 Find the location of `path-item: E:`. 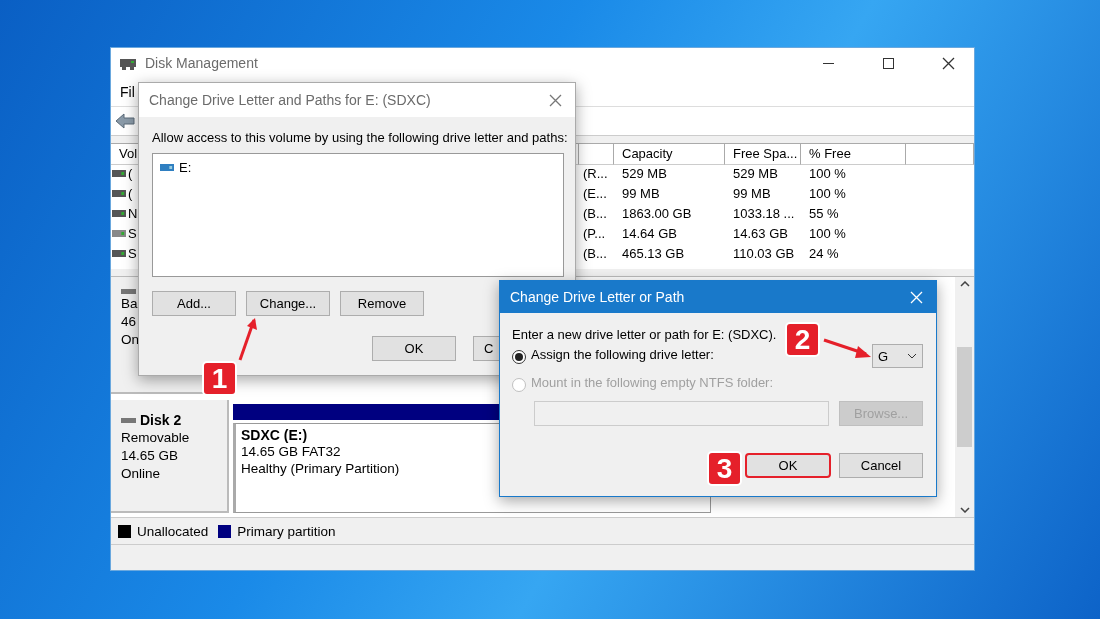

path-item: E: is located at coordinates (176, 167).